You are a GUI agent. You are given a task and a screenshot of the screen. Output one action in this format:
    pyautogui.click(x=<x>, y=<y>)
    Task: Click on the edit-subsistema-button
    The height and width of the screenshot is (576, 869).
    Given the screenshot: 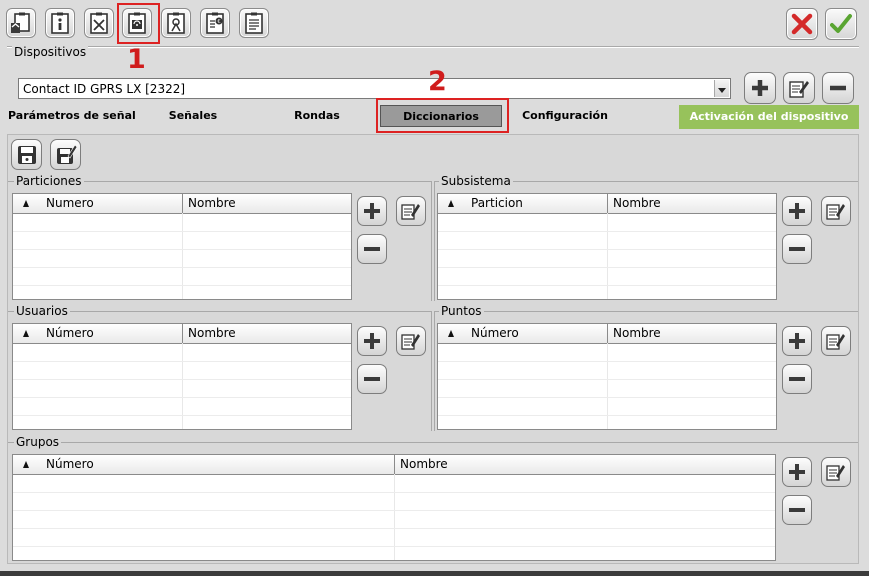 What is the action you would take?
    pyautogui.click(x=836, y=211)
    